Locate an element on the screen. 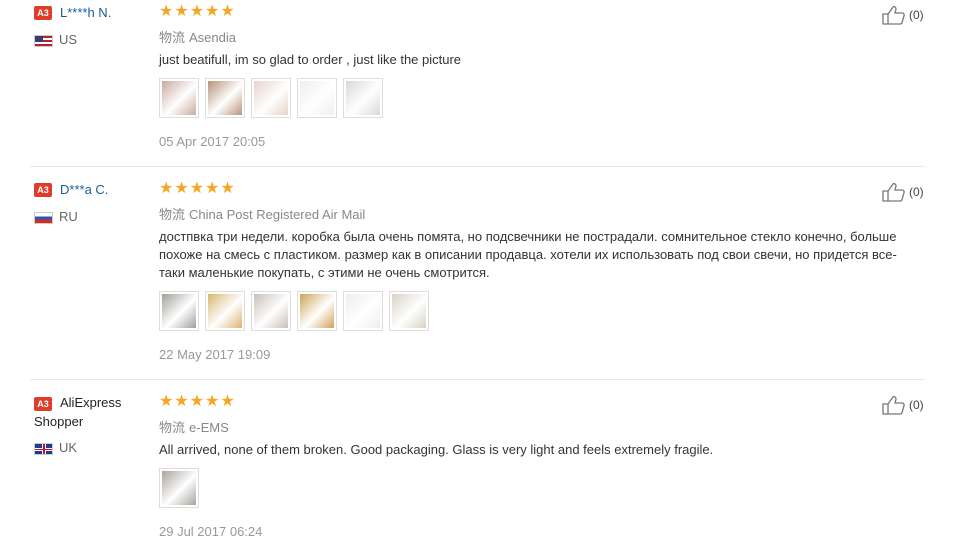 Image resolution: width=965 pixels, height=553 pixels. shipping-method: 物流 China Post Registered Air Mail is located at coordinates (262, 213).